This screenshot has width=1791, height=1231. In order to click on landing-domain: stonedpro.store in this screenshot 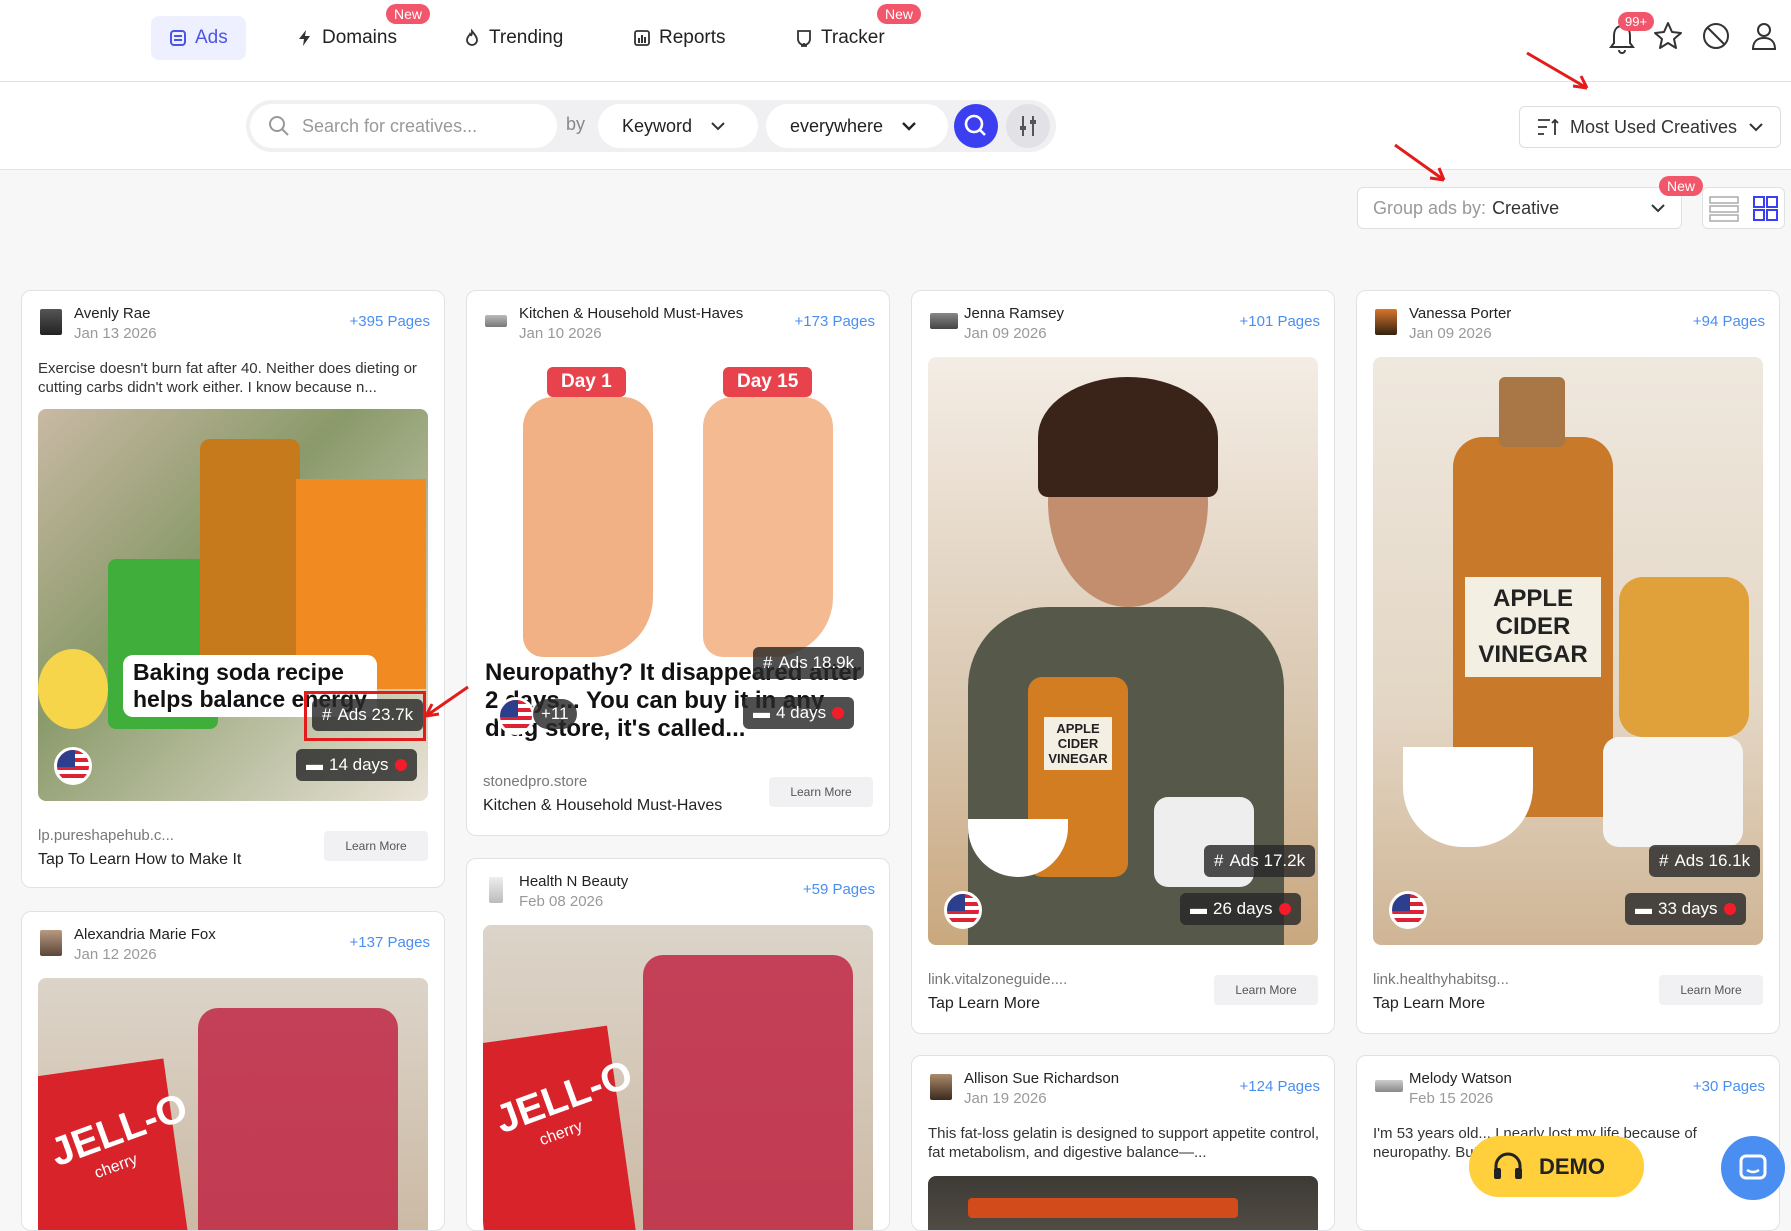, I will do `click(535, 781)`.